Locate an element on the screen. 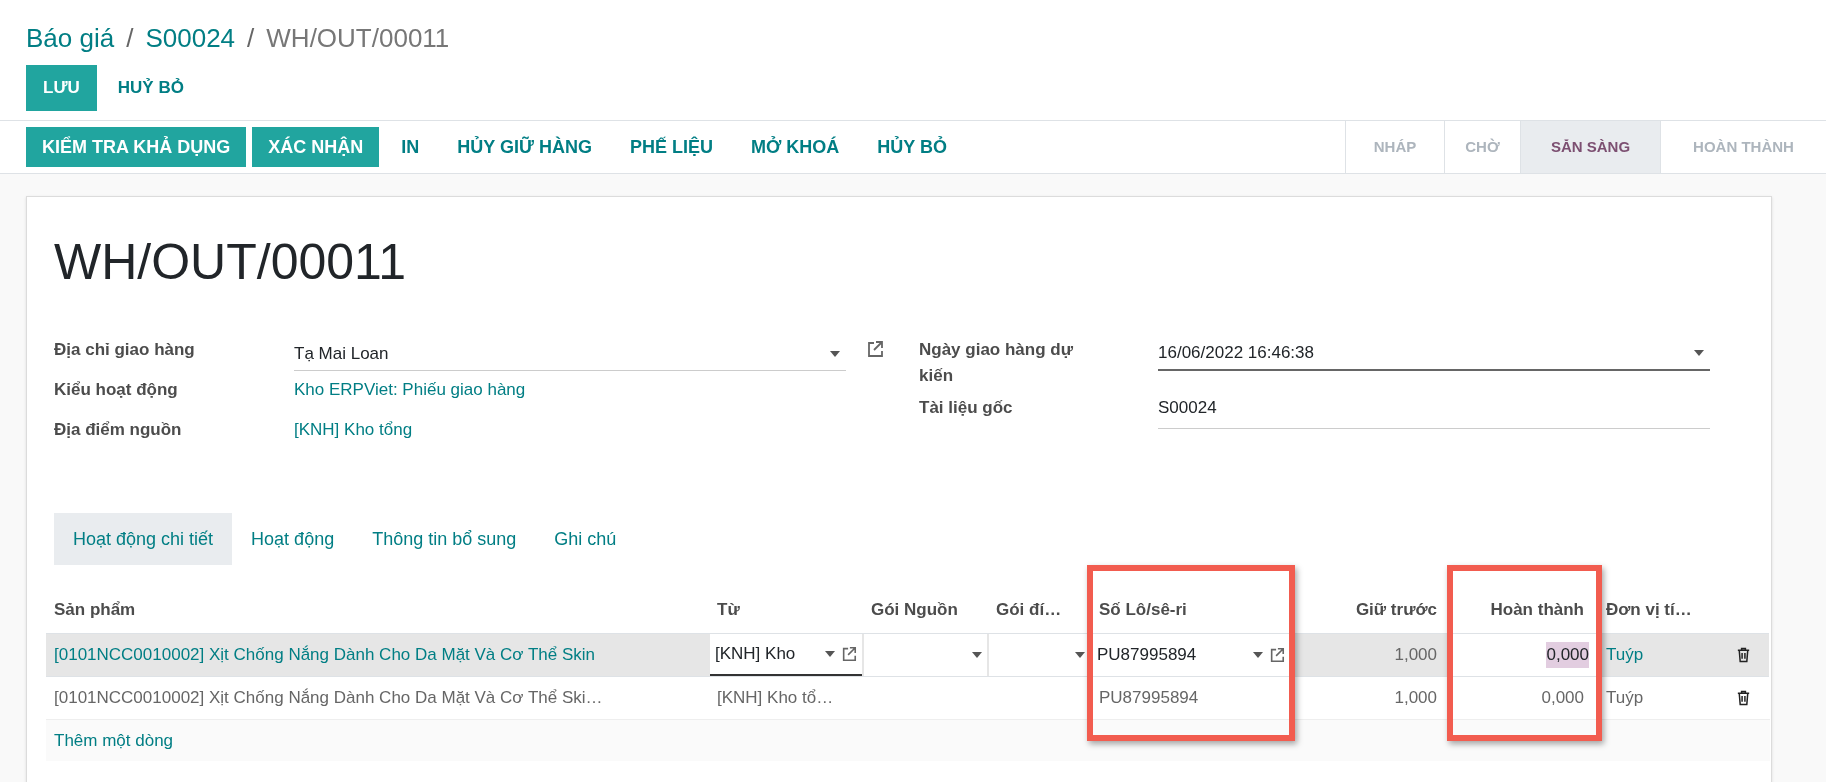  cell-value: [KNH] Kho is located at coordinates (755, 654).